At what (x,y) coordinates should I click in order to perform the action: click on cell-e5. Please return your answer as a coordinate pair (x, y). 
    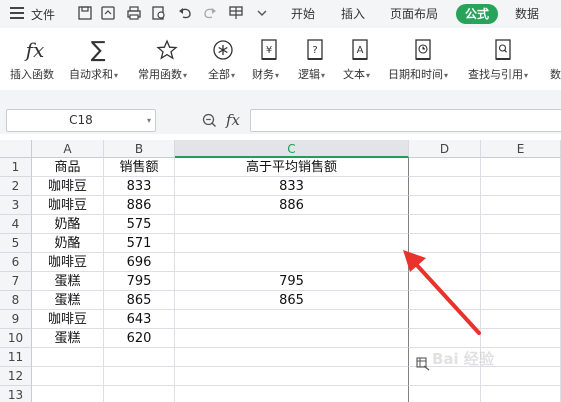
    Looking at the image, I should click on (521, 243).